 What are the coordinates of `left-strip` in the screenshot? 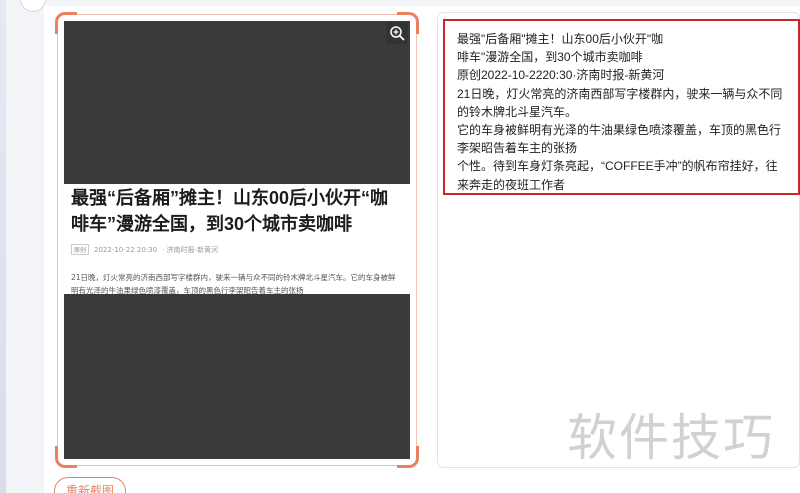 It's located at (3, 246).